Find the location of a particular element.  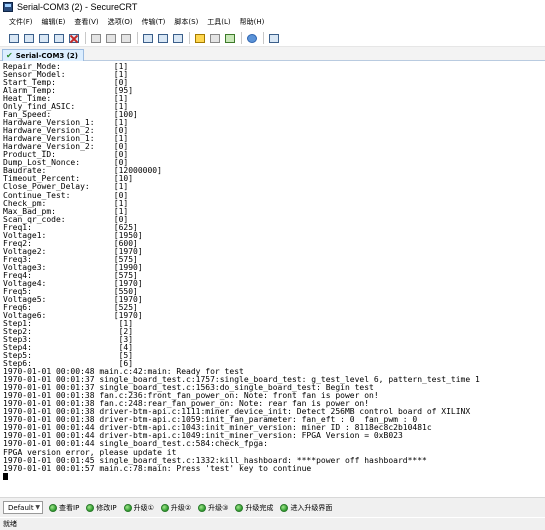

view-ip-button: 查看IP is located at coordinates (64, 508).